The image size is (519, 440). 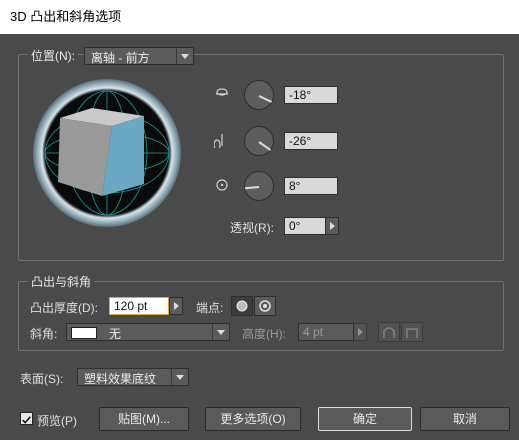 I want to click on cap-off-button, so click(x=265, y=306).